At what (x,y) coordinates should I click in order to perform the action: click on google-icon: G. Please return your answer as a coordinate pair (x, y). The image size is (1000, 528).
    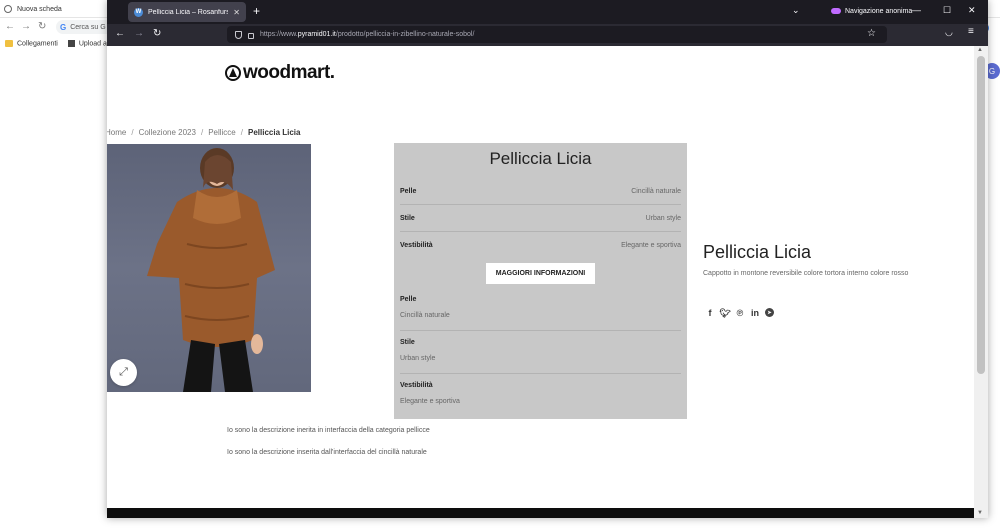
    Looking at the image, I should click on (63, 27).